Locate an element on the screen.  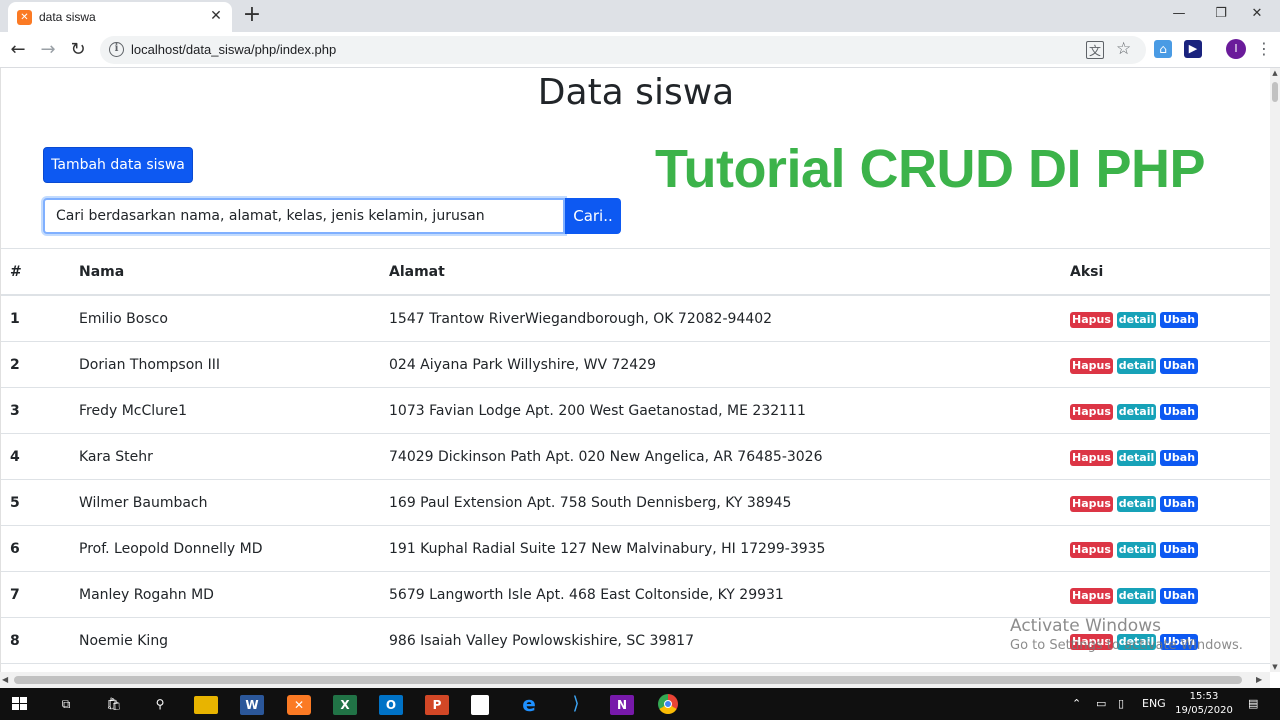
back-arrow-icon: ← is located at coordinates (18, 50).